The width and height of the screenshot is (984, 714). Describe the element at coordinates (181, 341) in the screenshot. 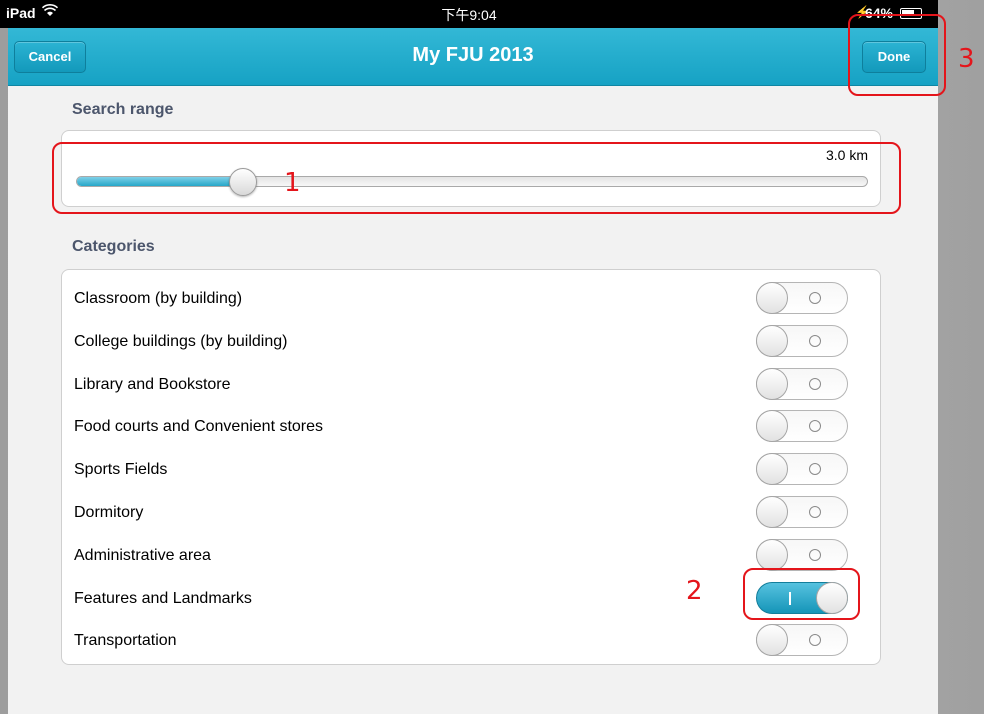

I see `category-label: College buildings (by building)` at that location.